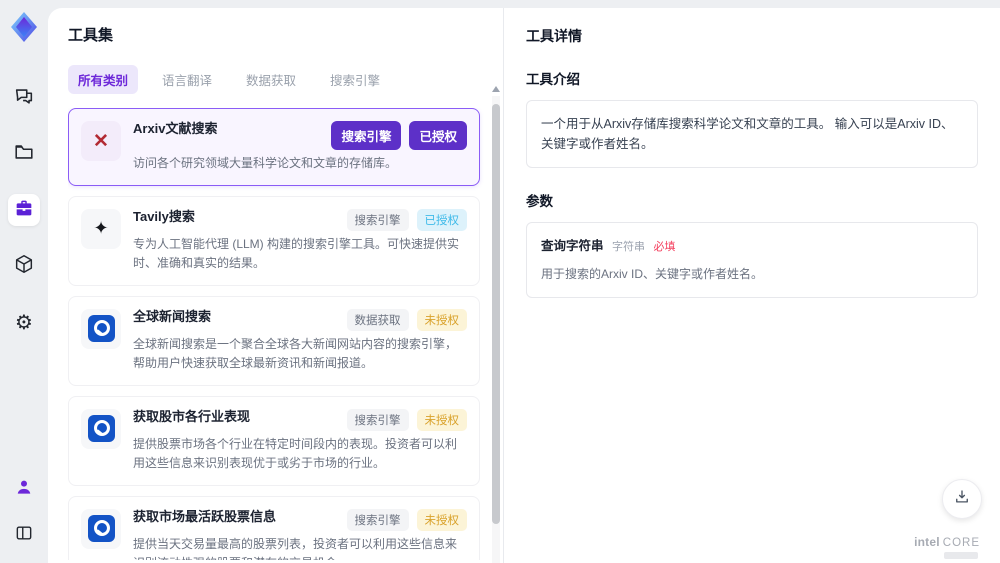 This screenshot has width=1000, height=563. What do you see at coordinates (572, 246) in the screenshot?
I see `param-name: 查询字符串` at bounding box center [572, 246].